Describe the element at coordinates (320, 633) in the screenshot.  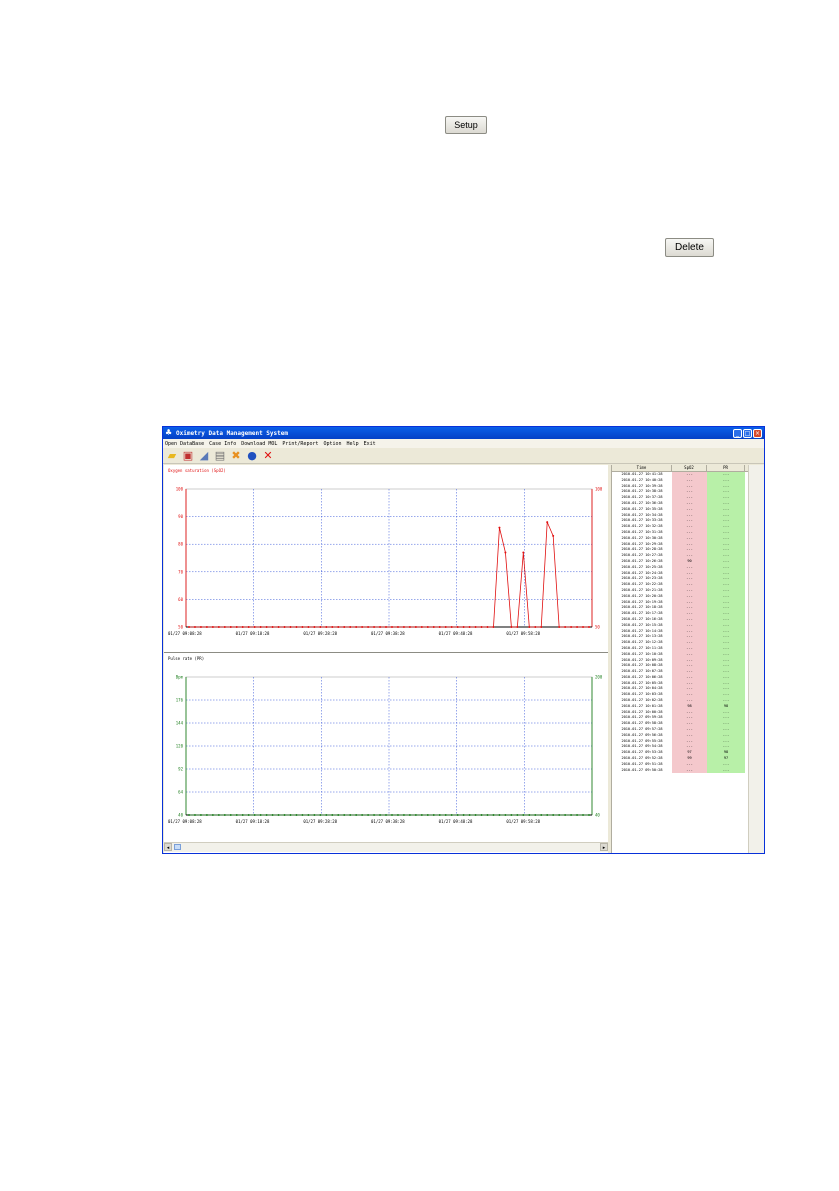
I see `x-tick-label: 01/27 09:28:28` at that location.